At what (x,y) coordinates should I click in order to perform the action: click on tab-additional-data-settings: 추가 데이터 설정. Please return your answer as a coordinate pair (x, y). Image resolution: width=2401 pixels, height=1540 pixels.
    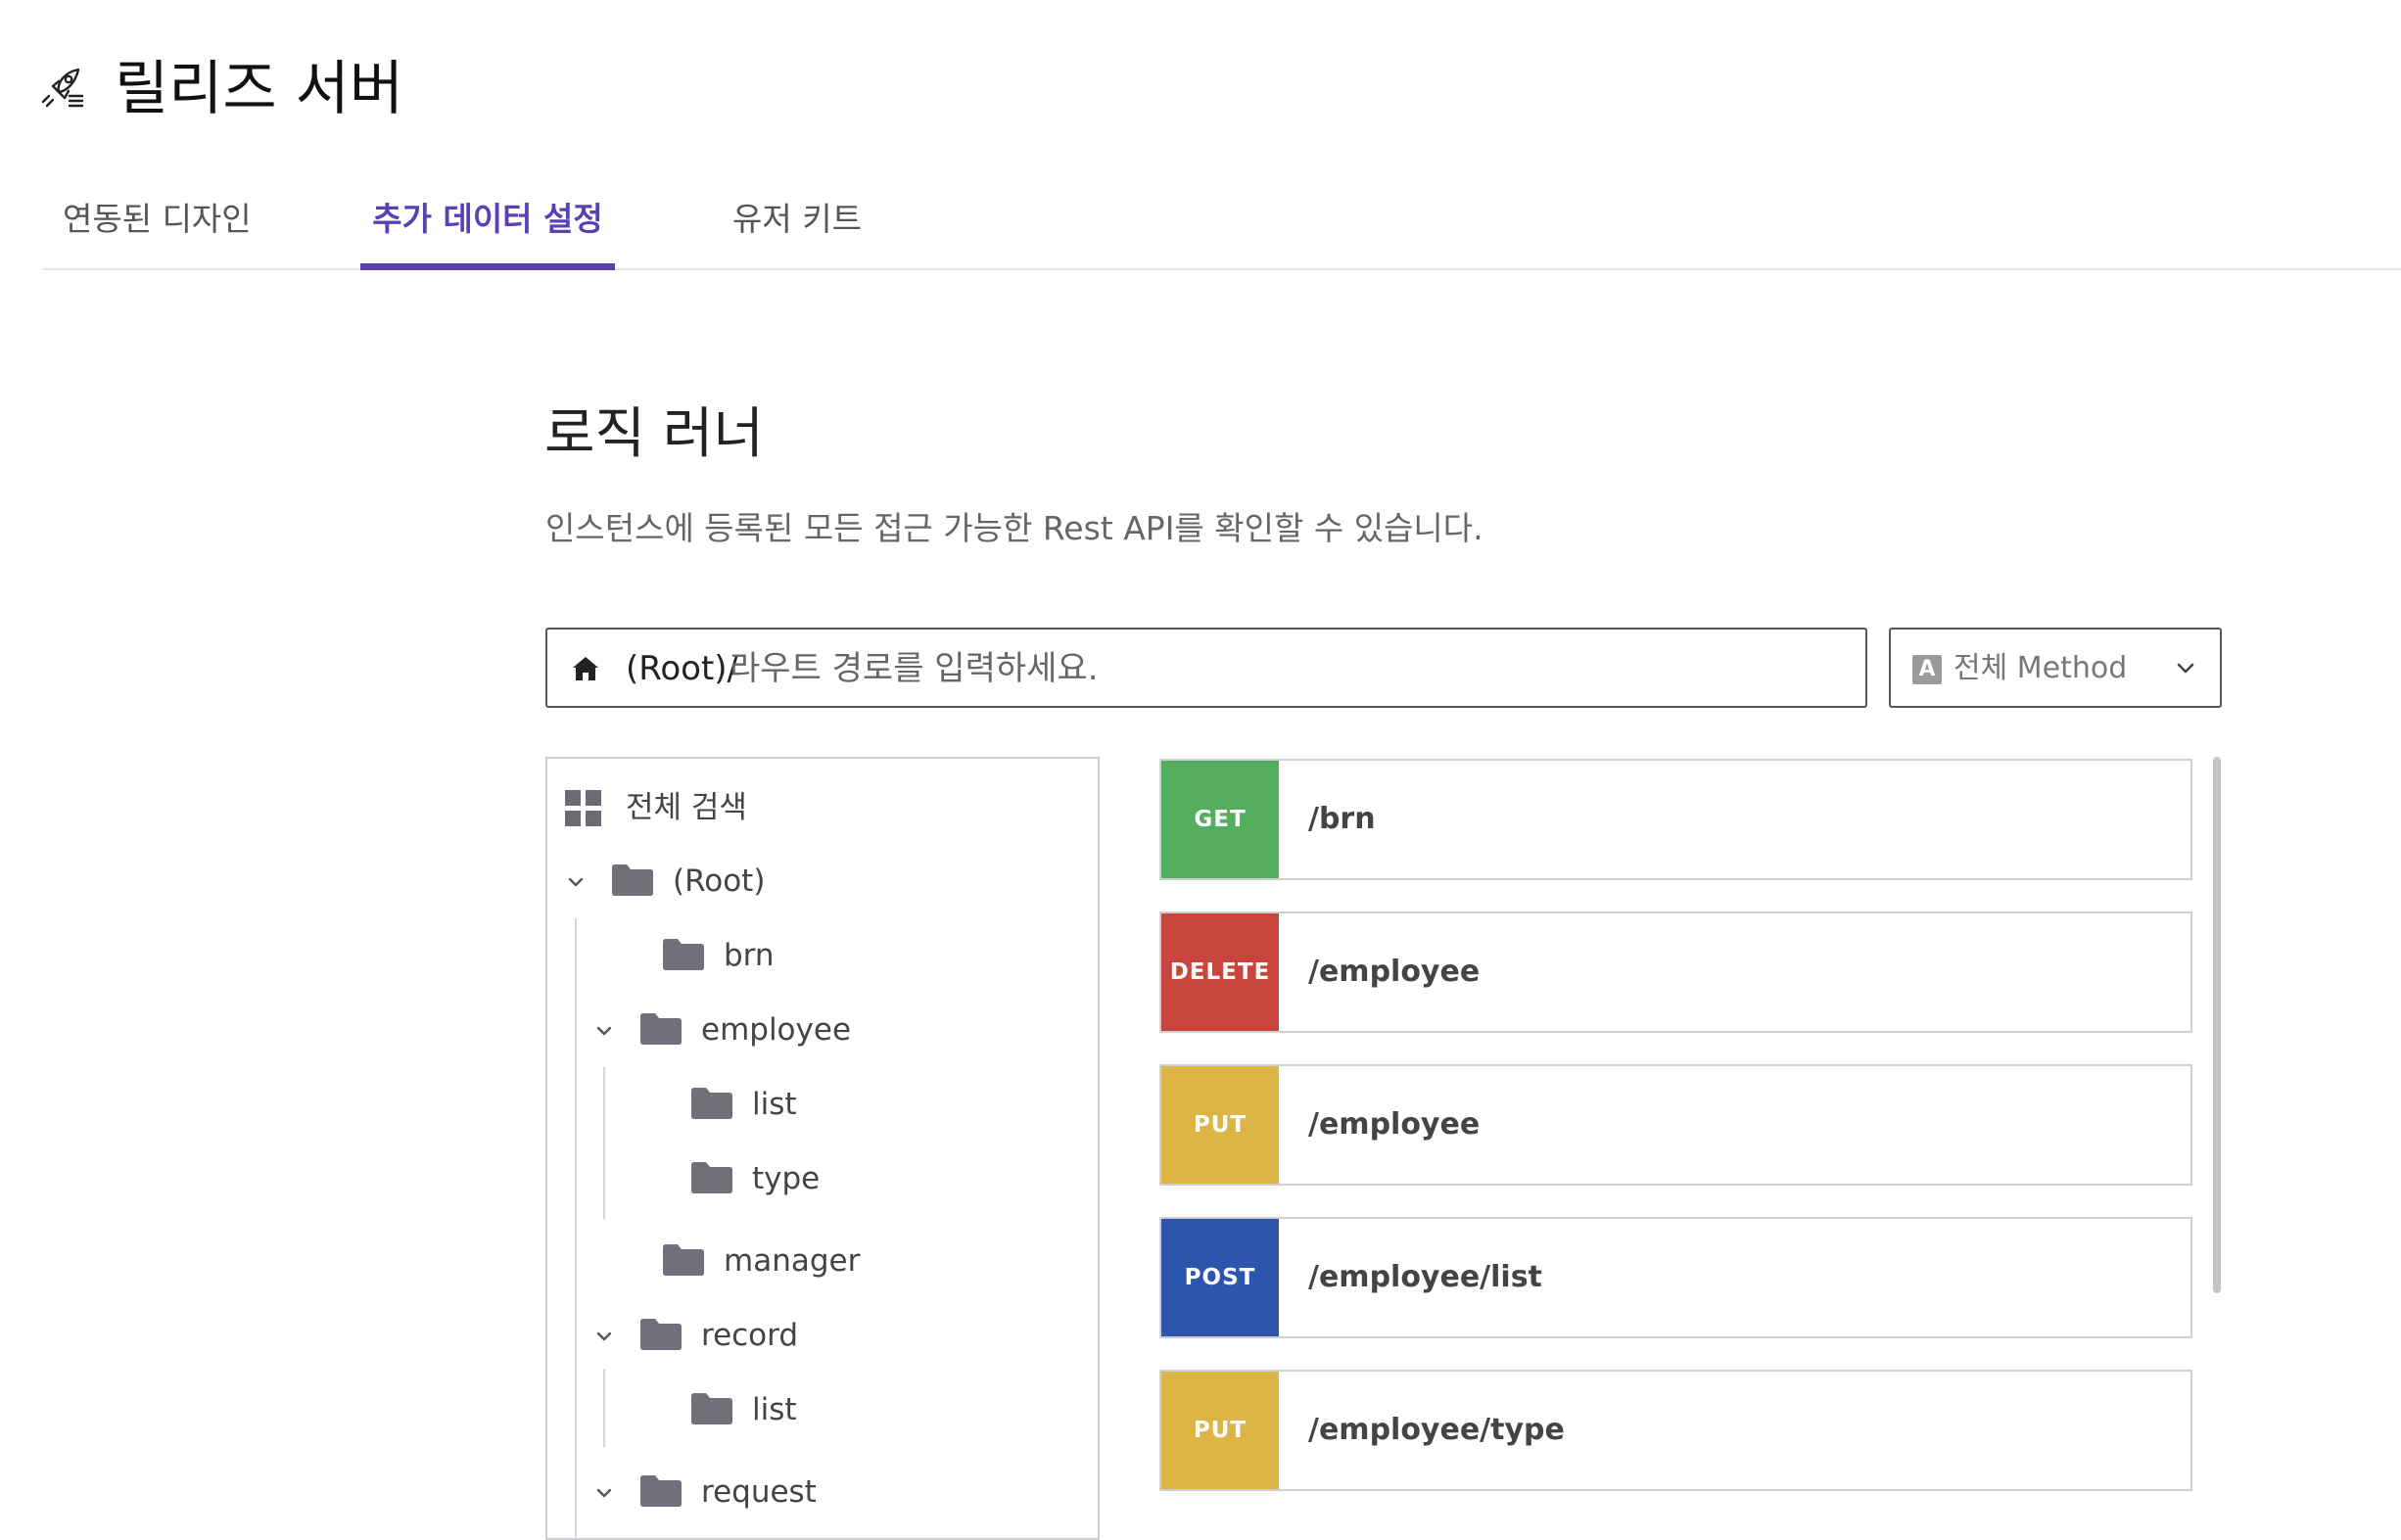
    Looking at the image, I should click on (488, 221).